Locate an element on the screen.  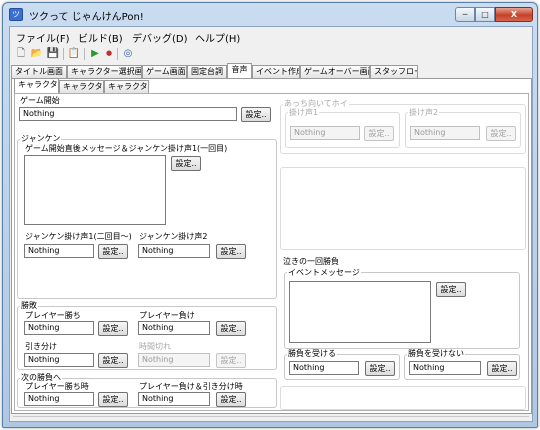
new-file-icon: 🗋 is located at coordinates (21, 53).